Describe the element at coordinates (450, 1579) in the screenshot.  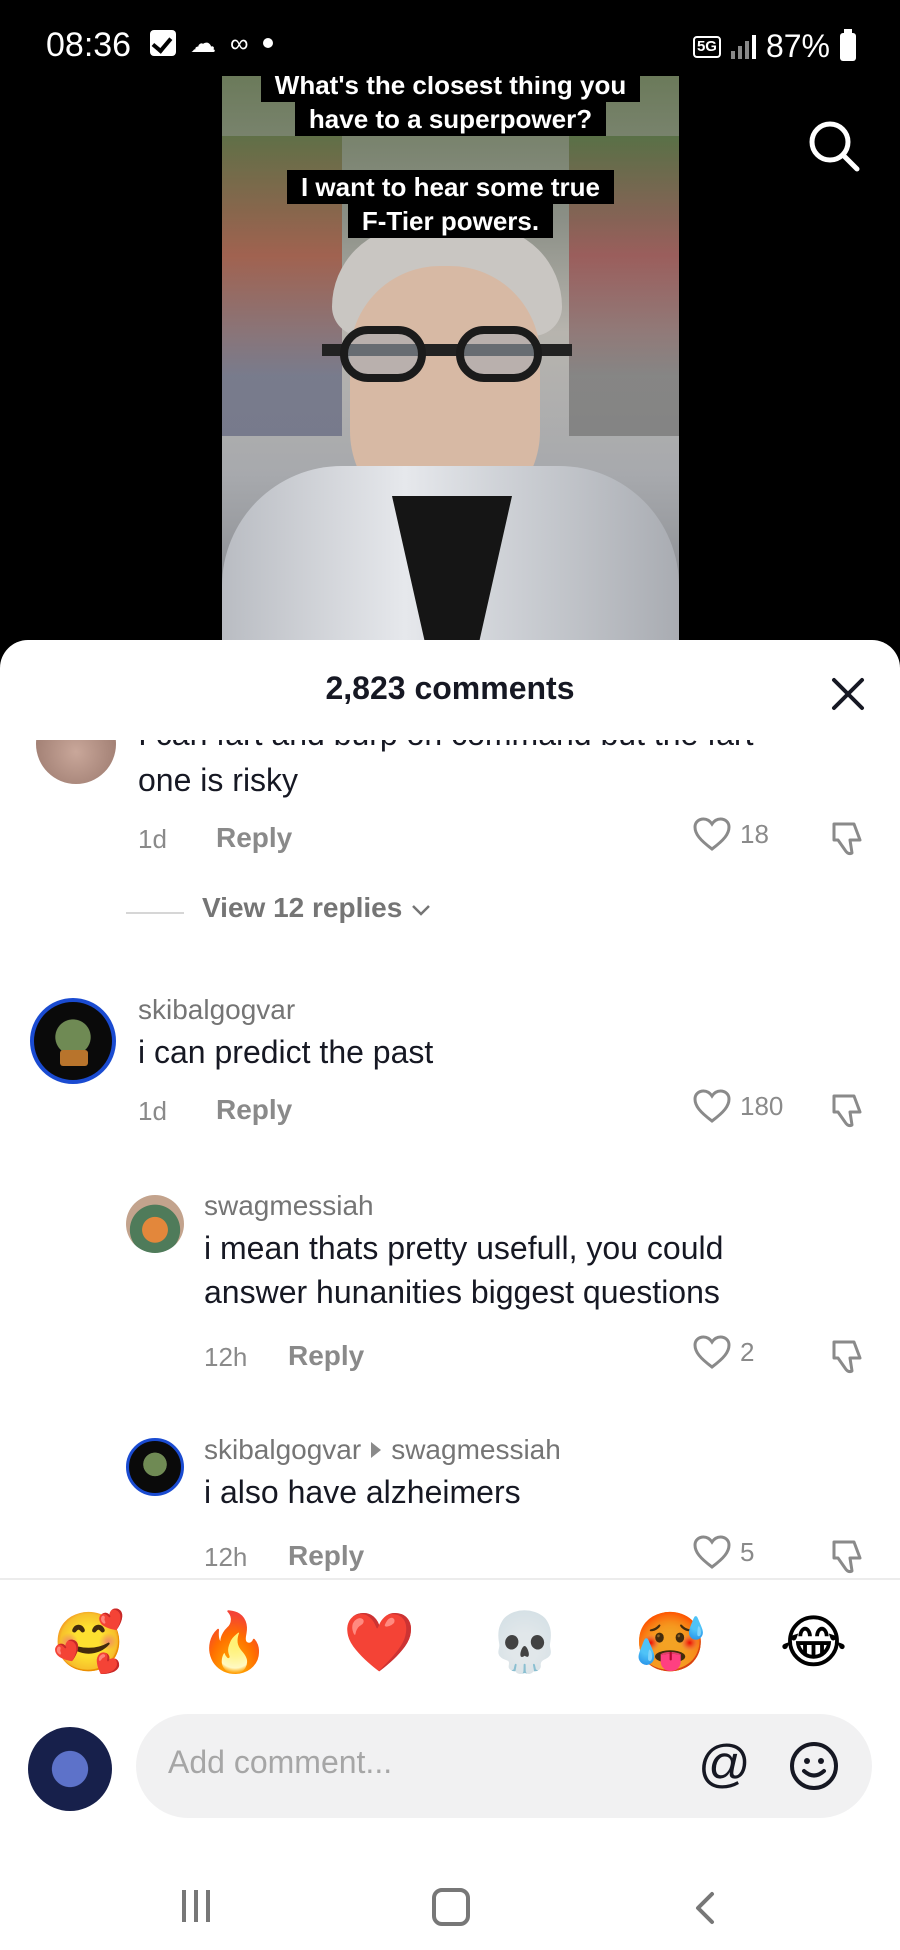
I see `composer-divider` at that location.